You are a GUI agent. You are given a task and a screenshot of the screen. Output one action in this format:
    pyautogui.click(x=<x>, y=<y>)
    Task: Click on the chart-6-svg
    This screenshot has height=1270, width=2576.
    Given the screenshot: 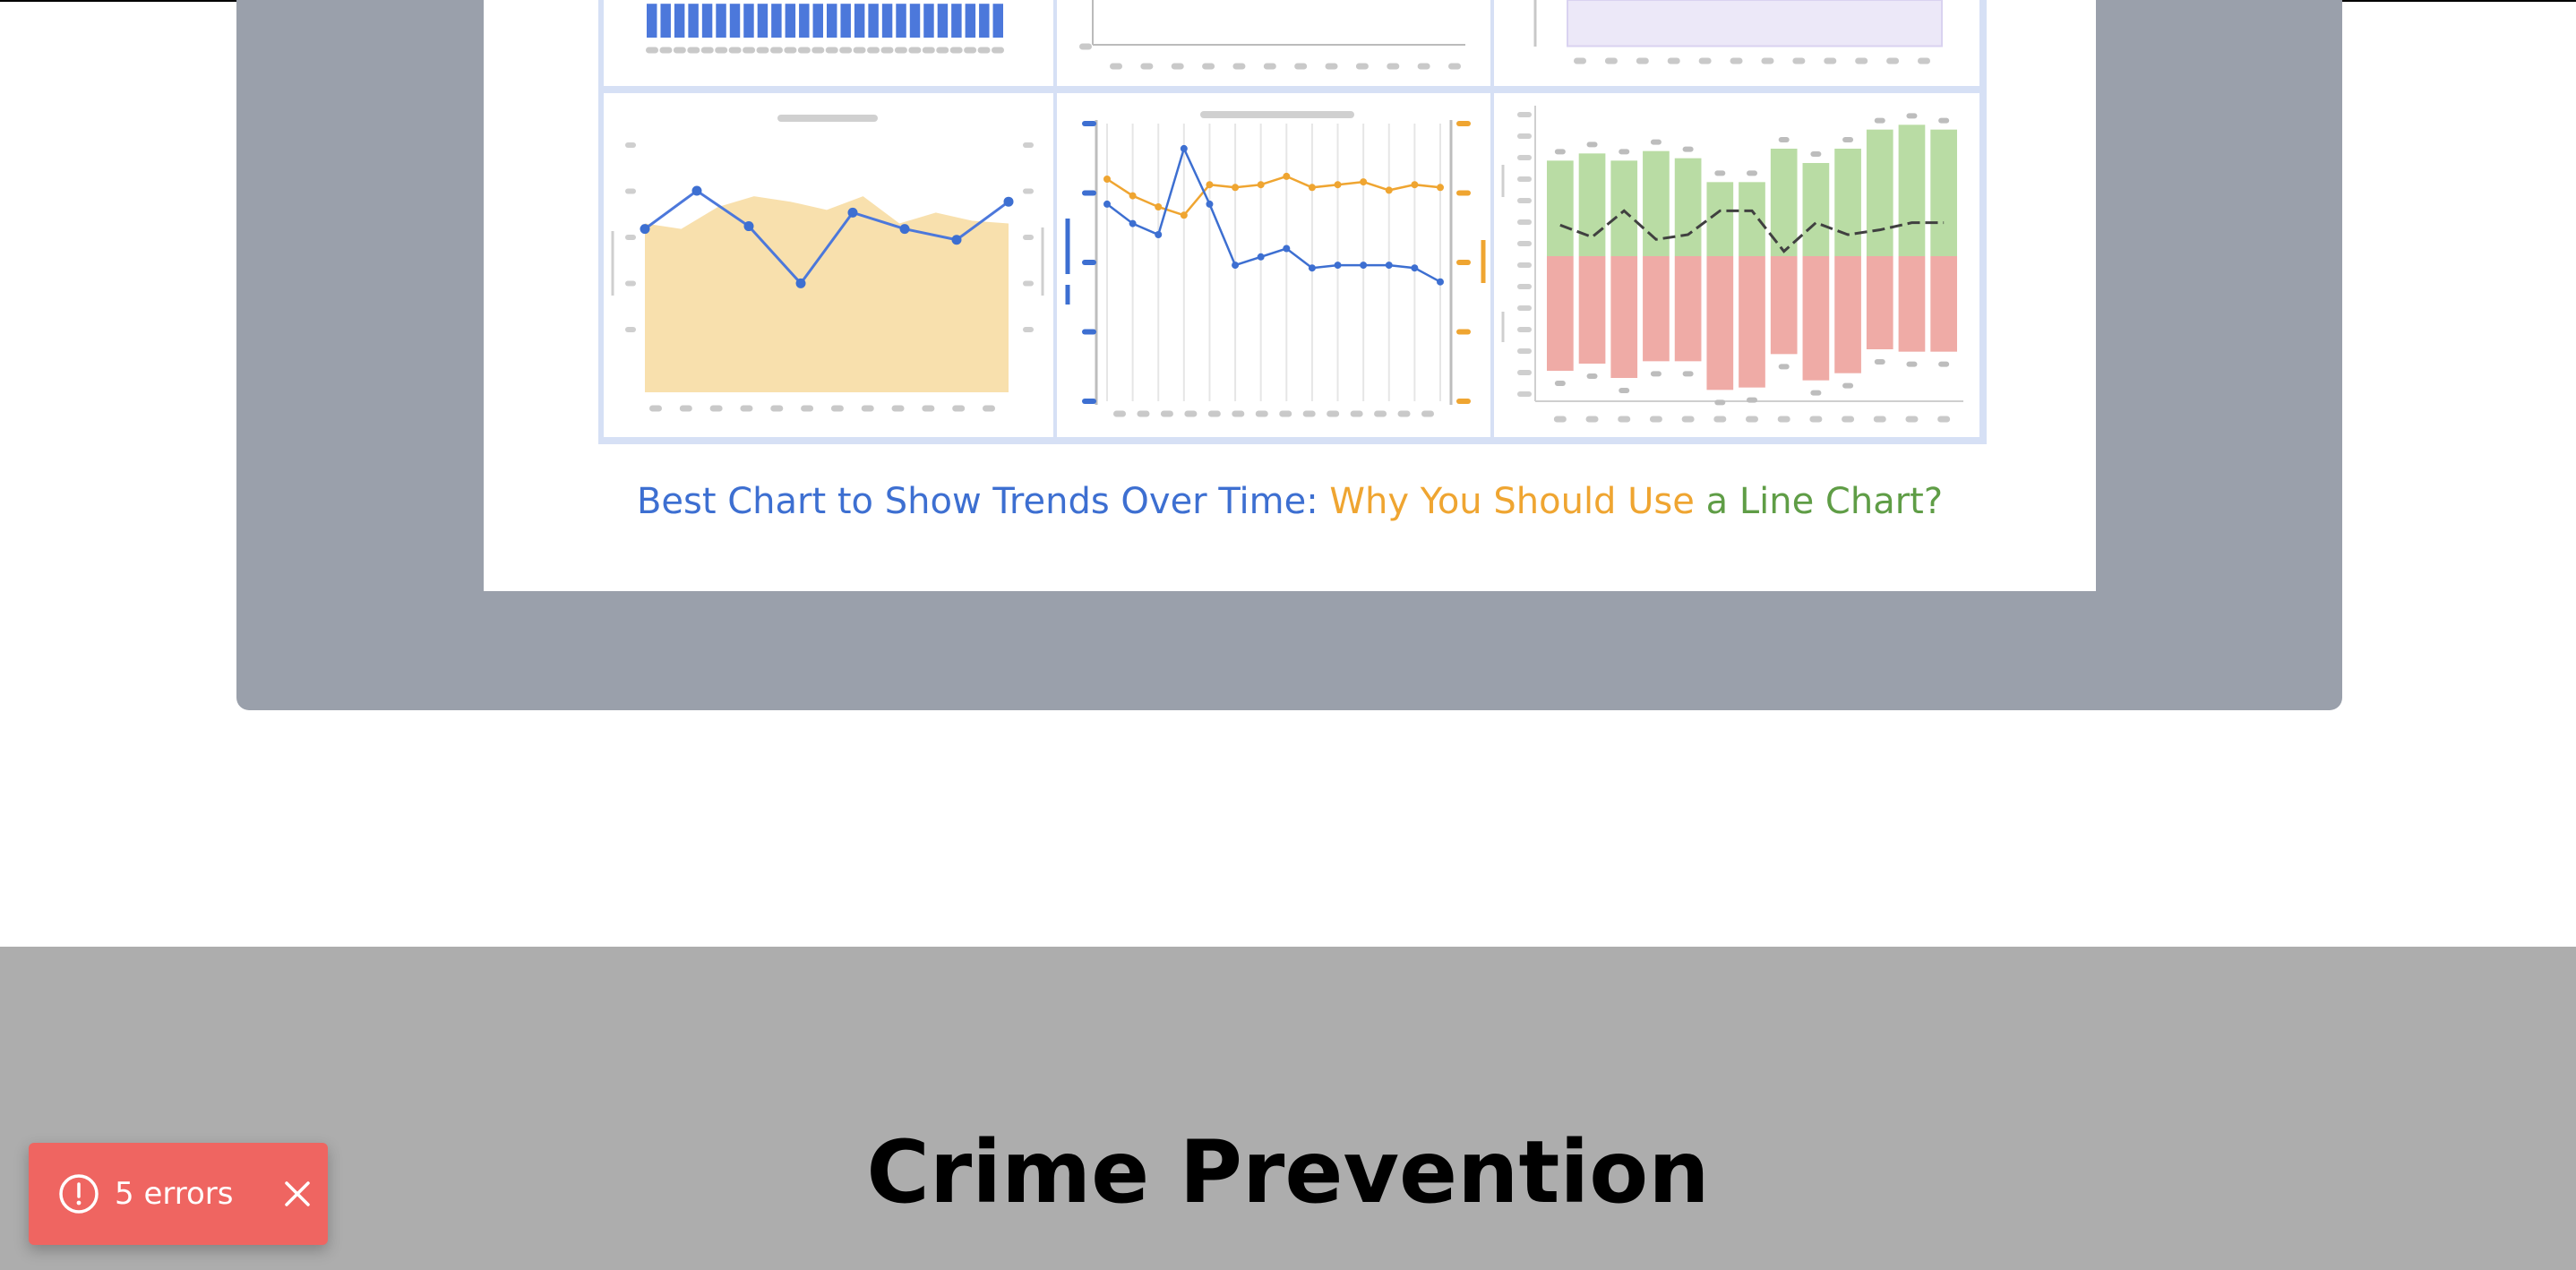 What is the action you would take?
    pyautogui.click(x=1732, y=264)
    